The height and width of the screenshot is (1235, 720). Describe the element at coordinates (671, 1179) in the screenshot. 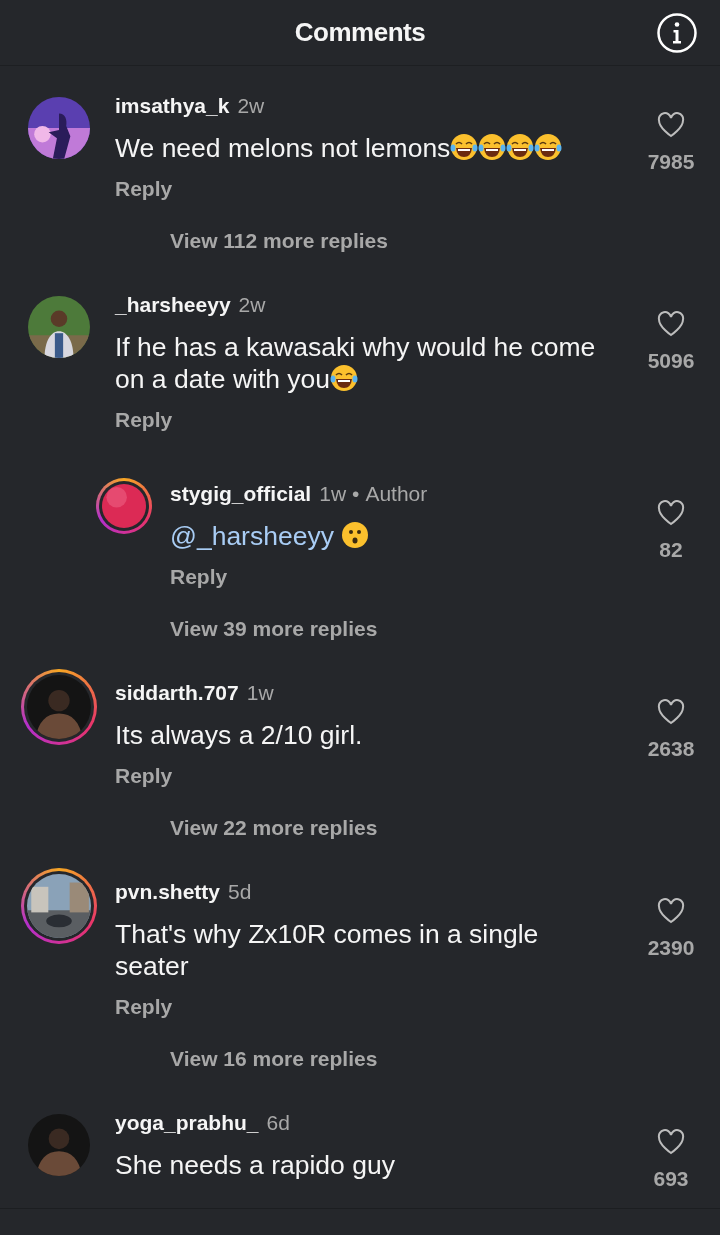

I see `like-count: 693` at that location.